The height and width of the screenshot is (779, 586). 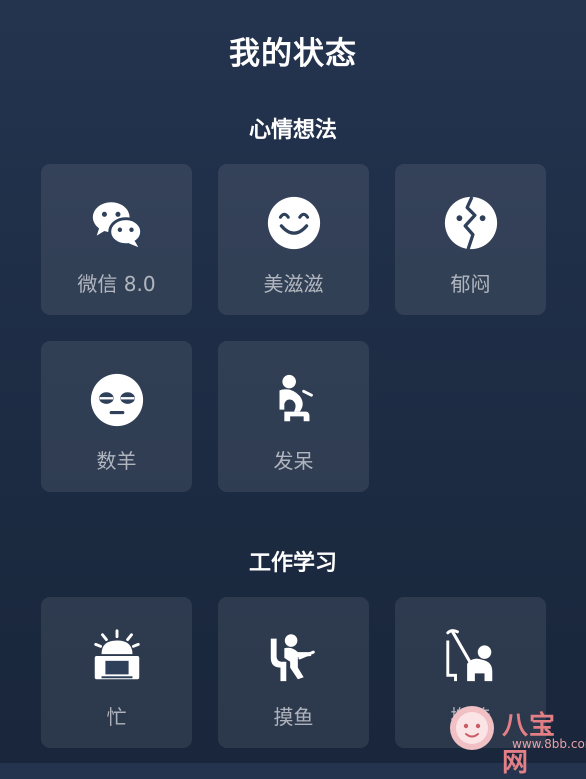 I want to click on status-tile-happy: 美滋滋, so click(x=293, y=239).